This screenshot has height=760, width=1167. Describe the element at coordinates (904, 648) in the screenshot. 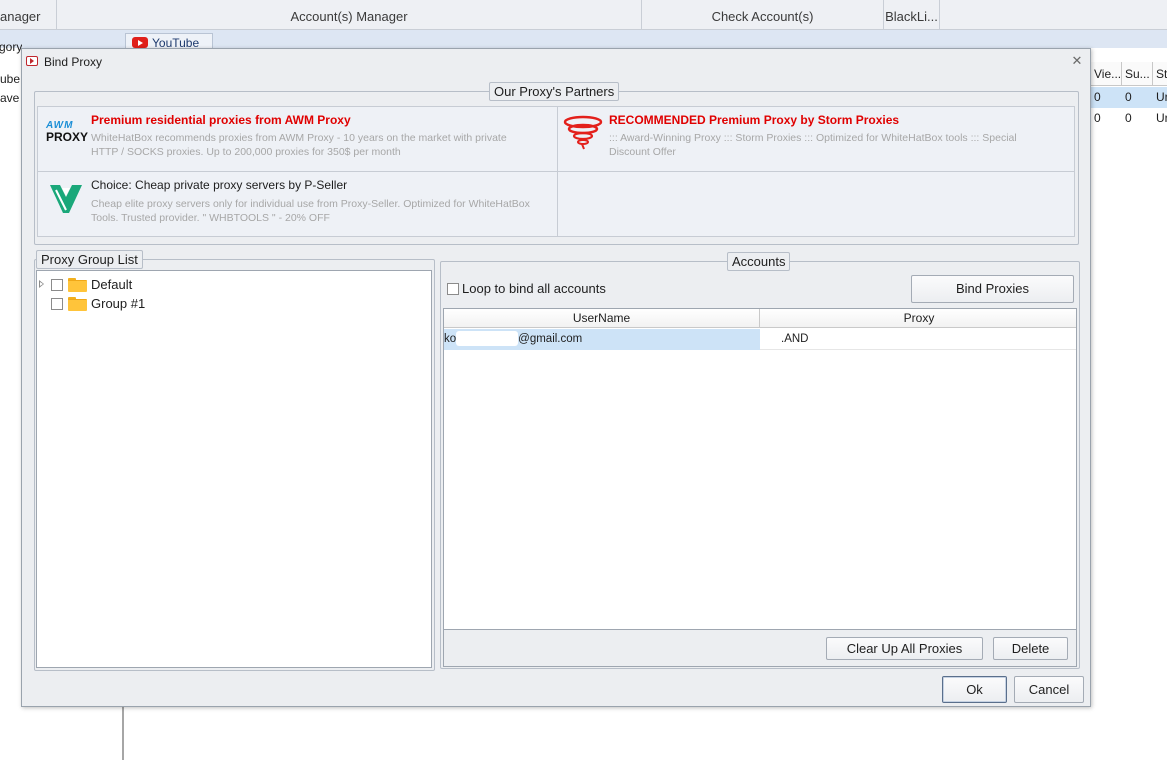

I see `clear-all-proxies-button: Clear Up All Proxies` at that location.